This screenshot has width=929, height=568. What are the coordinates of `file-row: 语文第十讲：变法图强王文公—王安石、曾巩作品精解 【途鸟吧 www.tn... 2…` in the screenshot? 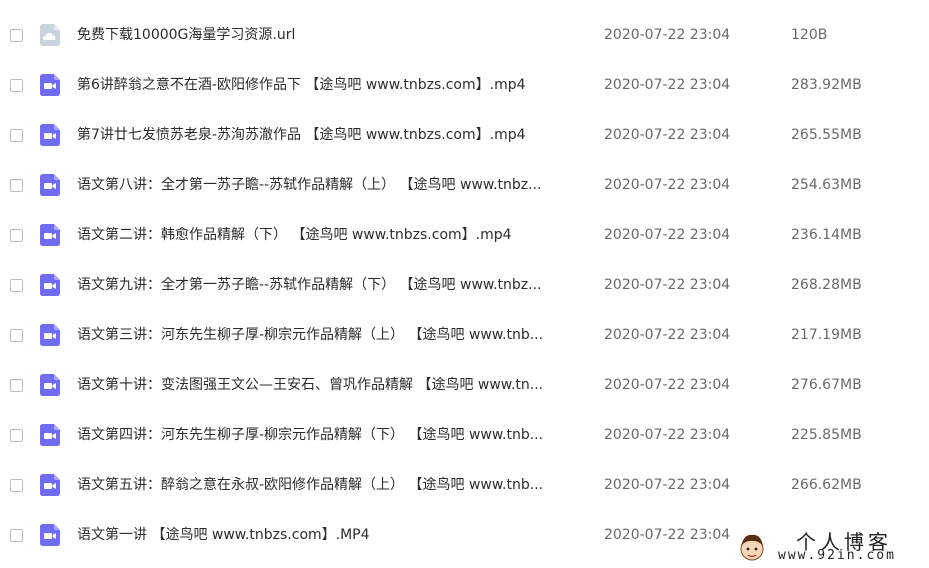 It's located at (464, 386).